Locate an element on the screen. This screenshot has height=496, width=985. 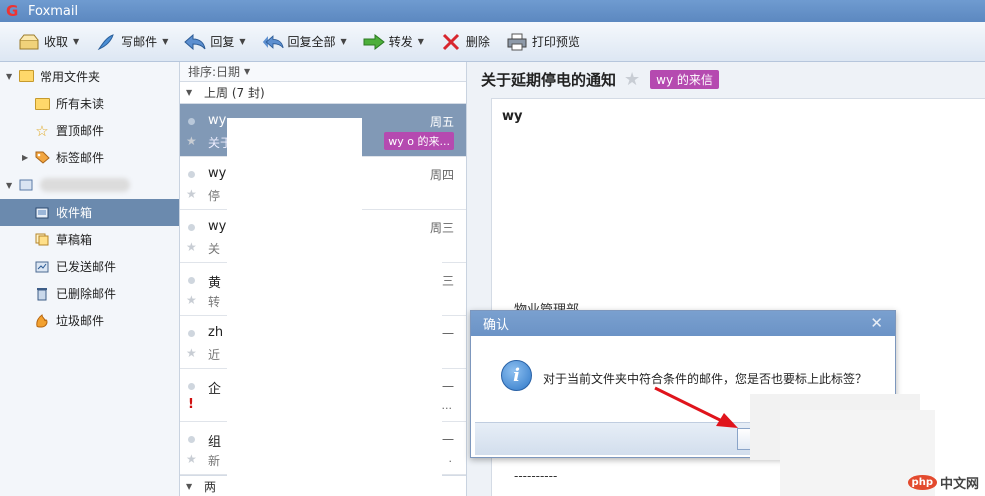
account-icon is located at coordinates (26, 185).